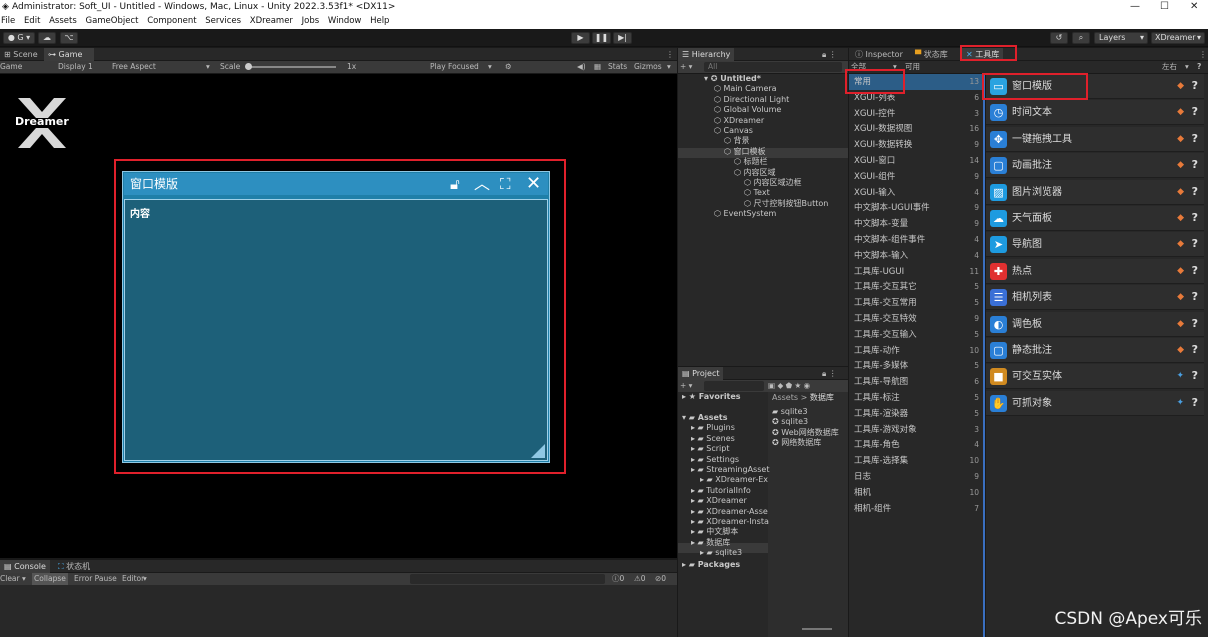 This screenshot has width=1208, height=637. What do you see at coordinates (916, 493) in the screenshot?
I see `category-item: 相机 10` at bounding box center [916, 493].